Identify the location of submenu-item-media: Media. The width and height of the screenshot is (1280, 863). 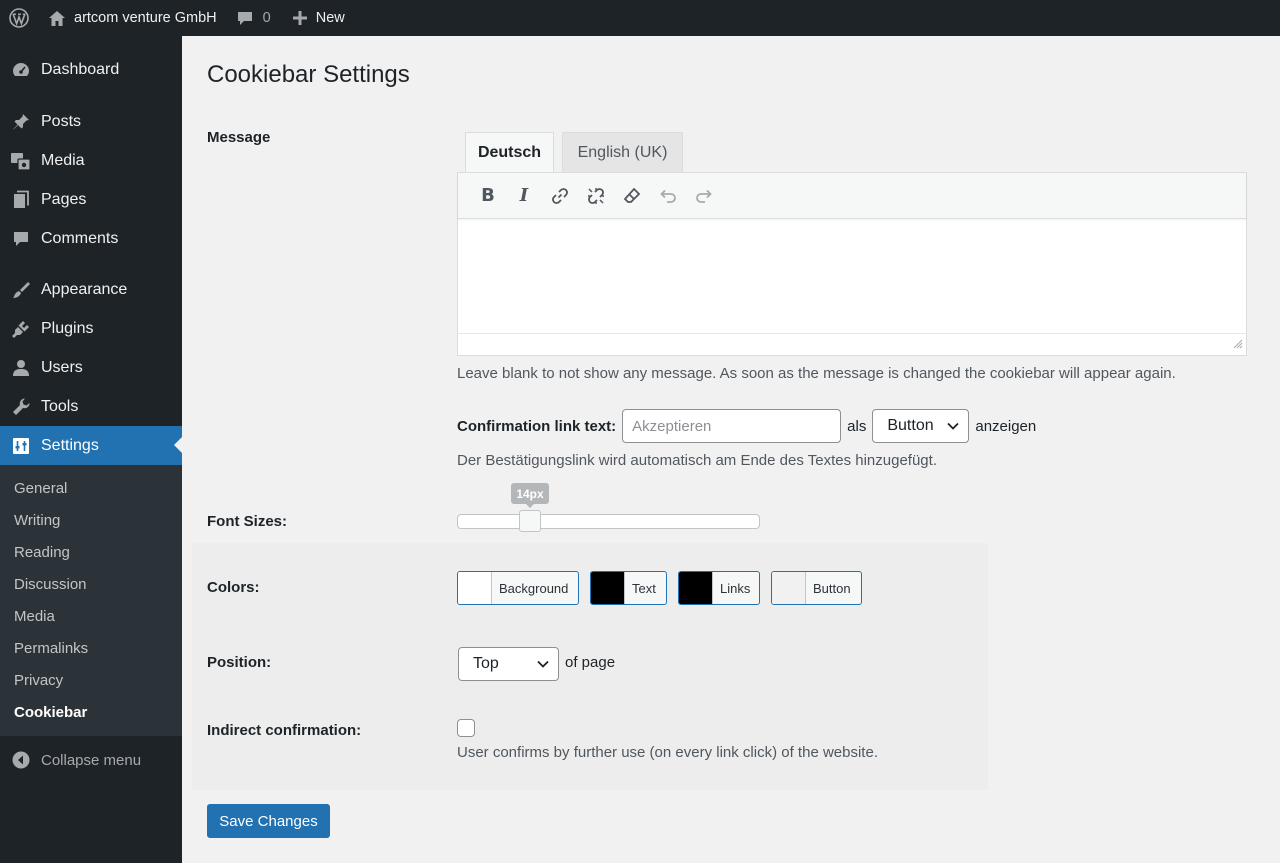
(91, 616).